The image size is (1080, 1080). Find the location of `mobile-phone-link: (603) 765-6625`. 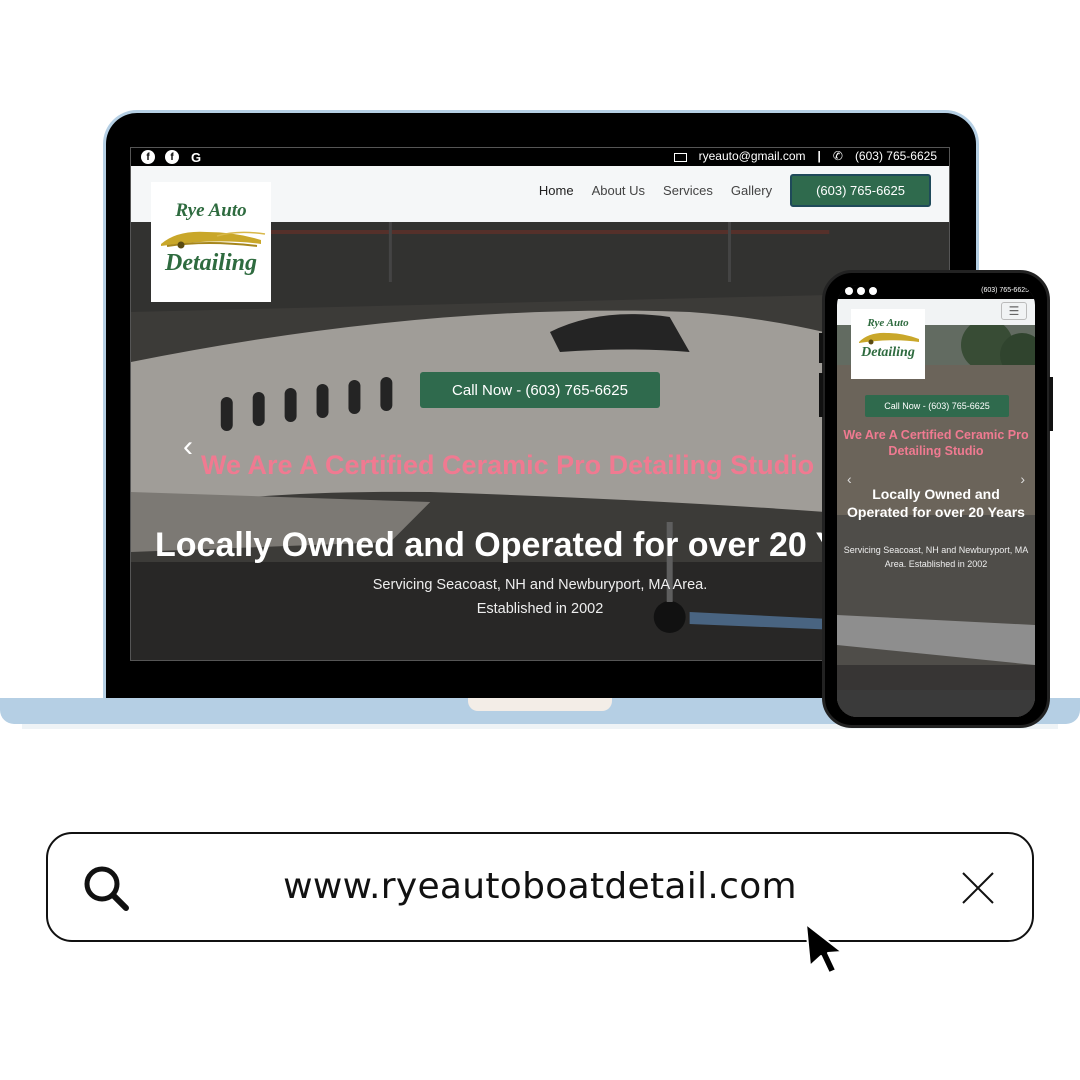

mobile-phone-link: (603) 765-6625 is located at coordinates (1005, 290).